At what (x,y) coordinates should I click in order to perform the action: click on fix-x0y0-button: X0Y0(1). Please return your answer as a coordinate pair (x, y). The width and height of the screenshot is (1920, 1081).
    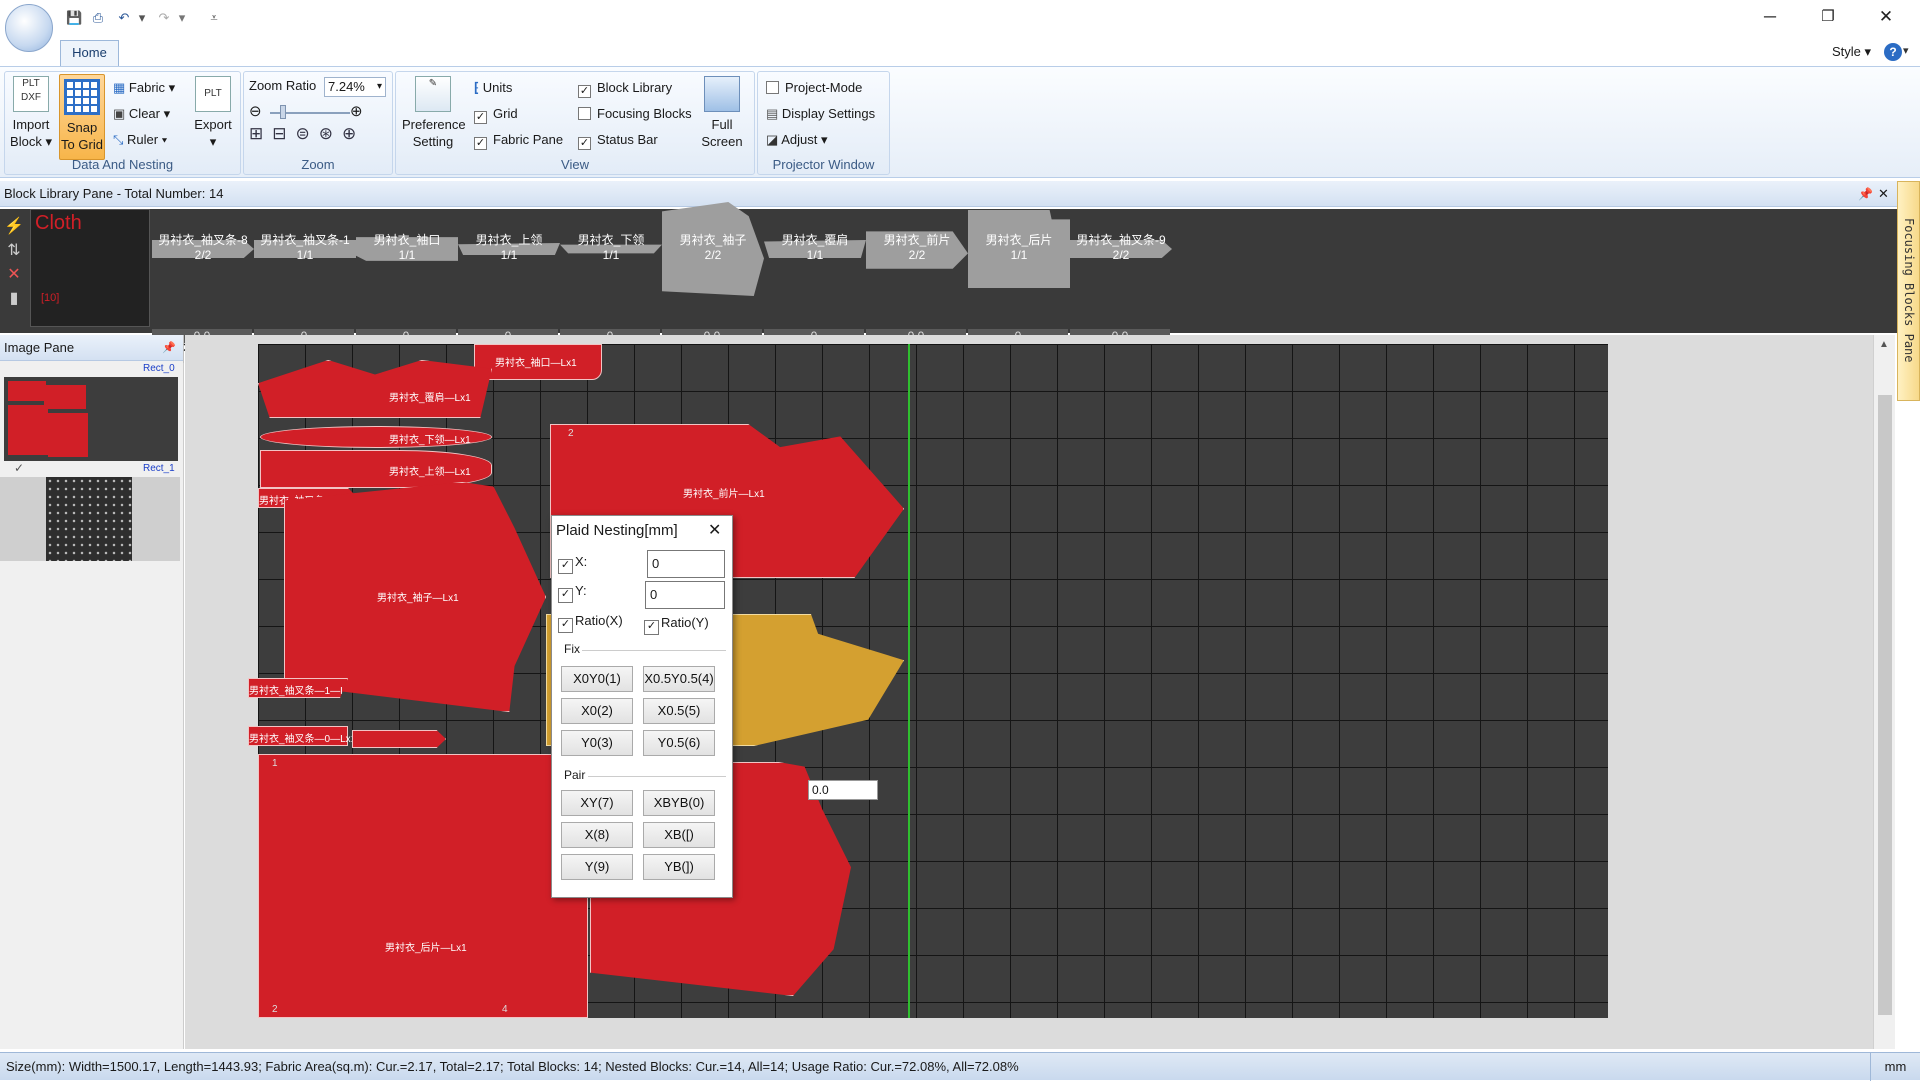
    Looking at the image, I should click on (597, 679).